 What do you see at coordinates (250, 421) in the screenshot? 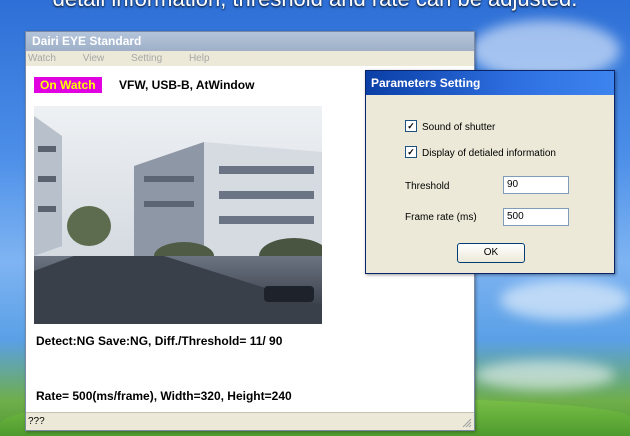
I see `status-bar: ???` at bounding box center [250, 421].